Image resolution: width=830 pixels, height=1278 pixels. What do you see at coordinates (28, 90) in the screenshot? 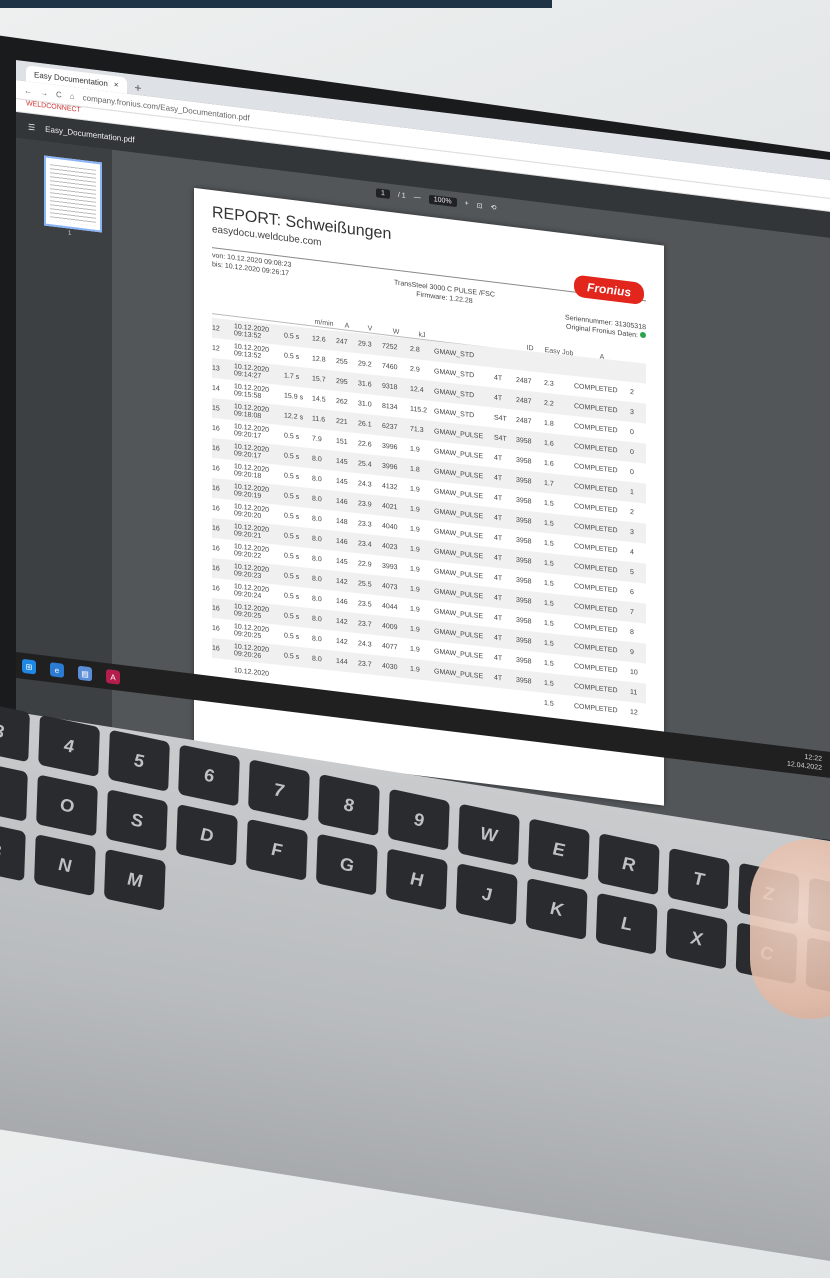
I see `back-icon: ←` at bounding box center [28, 90].